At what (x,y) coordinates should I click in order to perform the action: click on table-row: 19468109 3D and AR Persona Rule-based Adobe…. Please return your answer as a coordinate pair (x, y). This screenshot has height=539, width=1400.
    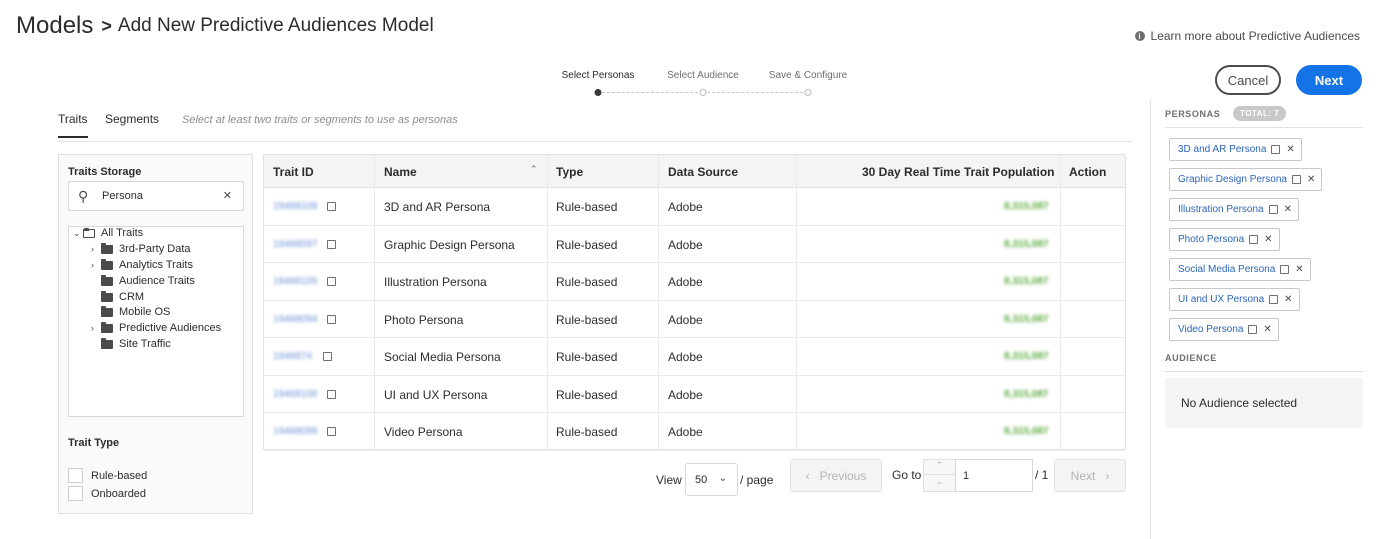
    Looking at the image, I should click on (694, 207).